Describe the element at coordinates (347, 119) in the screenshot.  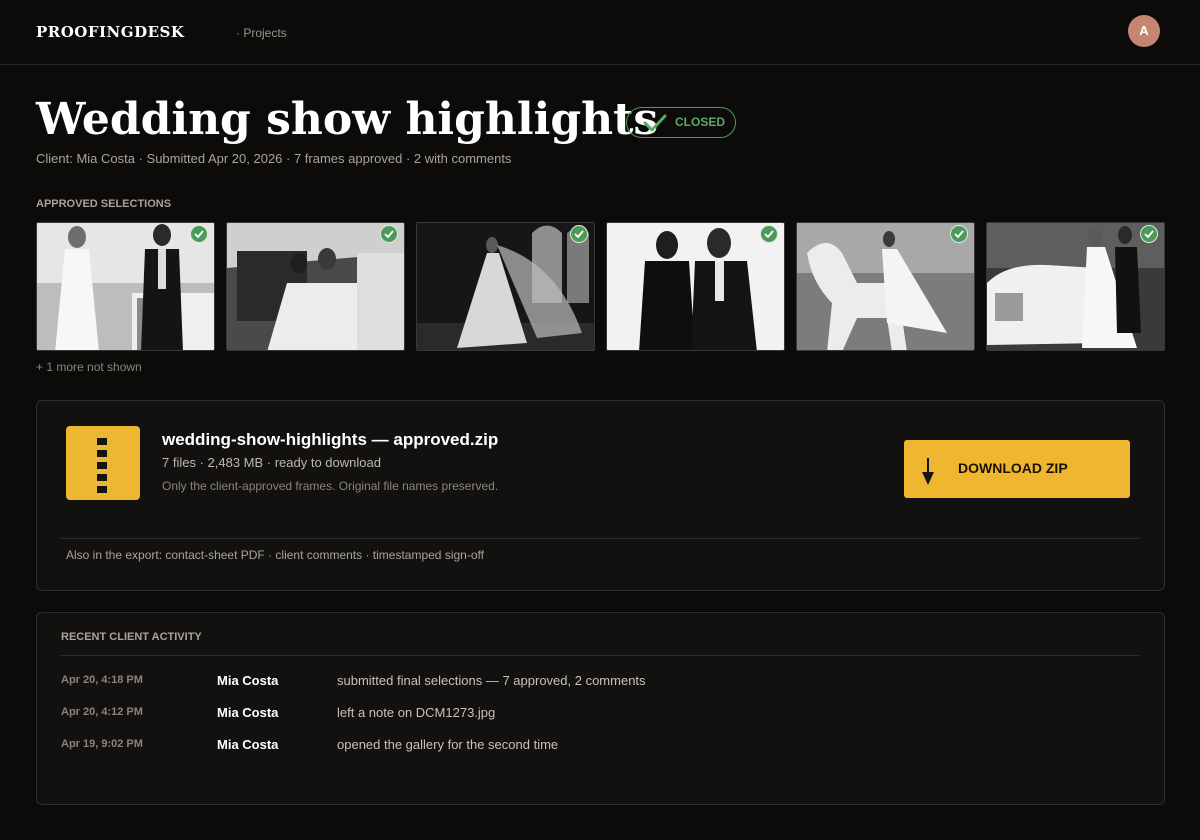
I see `page-title: Wedding show highlights` at that location.